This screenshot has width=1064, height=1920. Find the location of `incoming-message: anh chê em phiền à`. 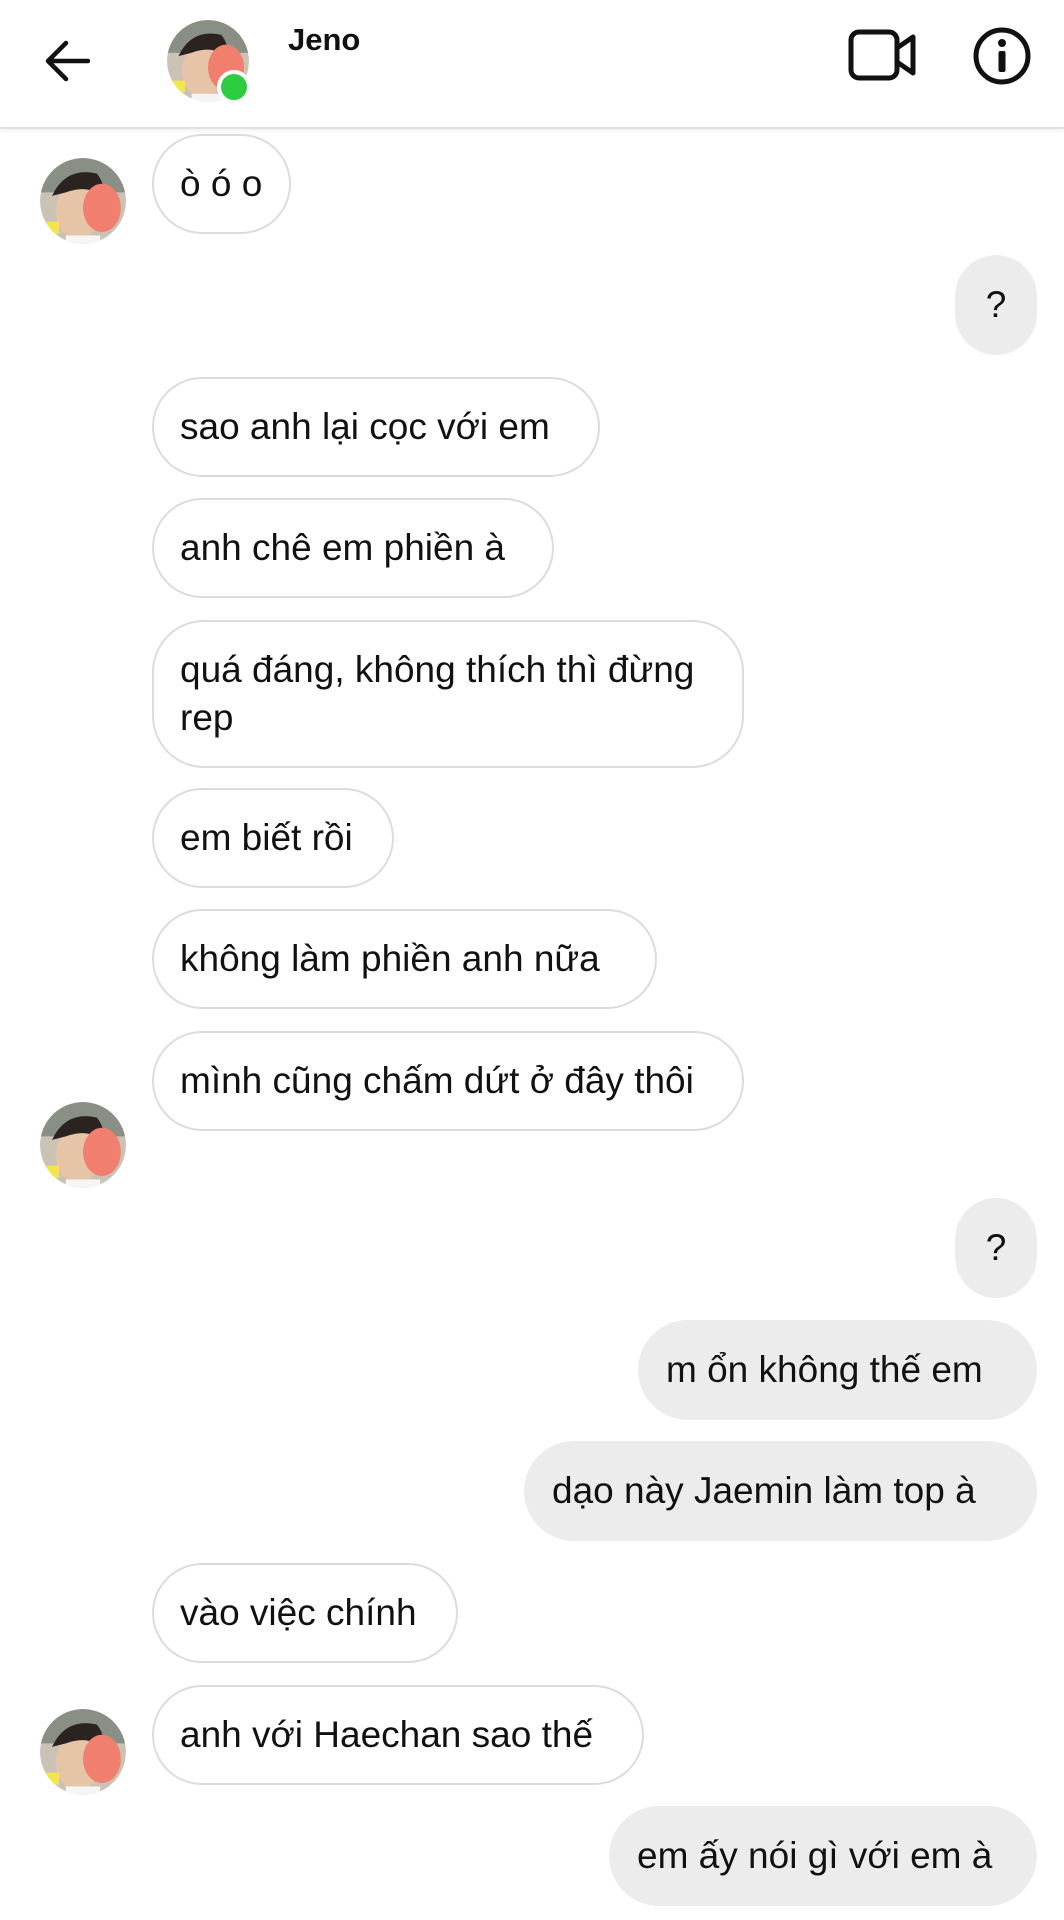

incoming-message: anh chê em phiền à is located at coordinates (353, 548).